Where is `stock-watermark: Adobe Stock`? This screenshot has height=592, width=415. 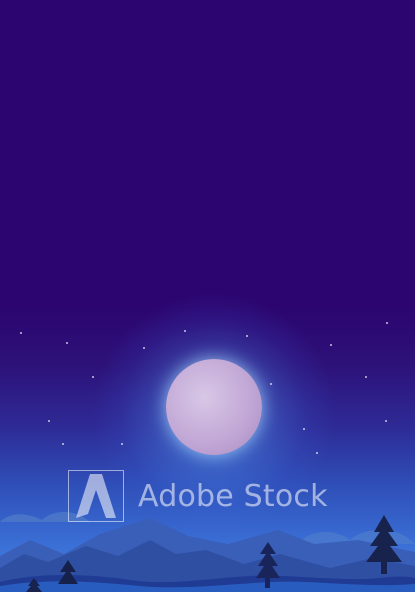
stock-watermark: Adobe Stock is located at coordinates (198, 496).